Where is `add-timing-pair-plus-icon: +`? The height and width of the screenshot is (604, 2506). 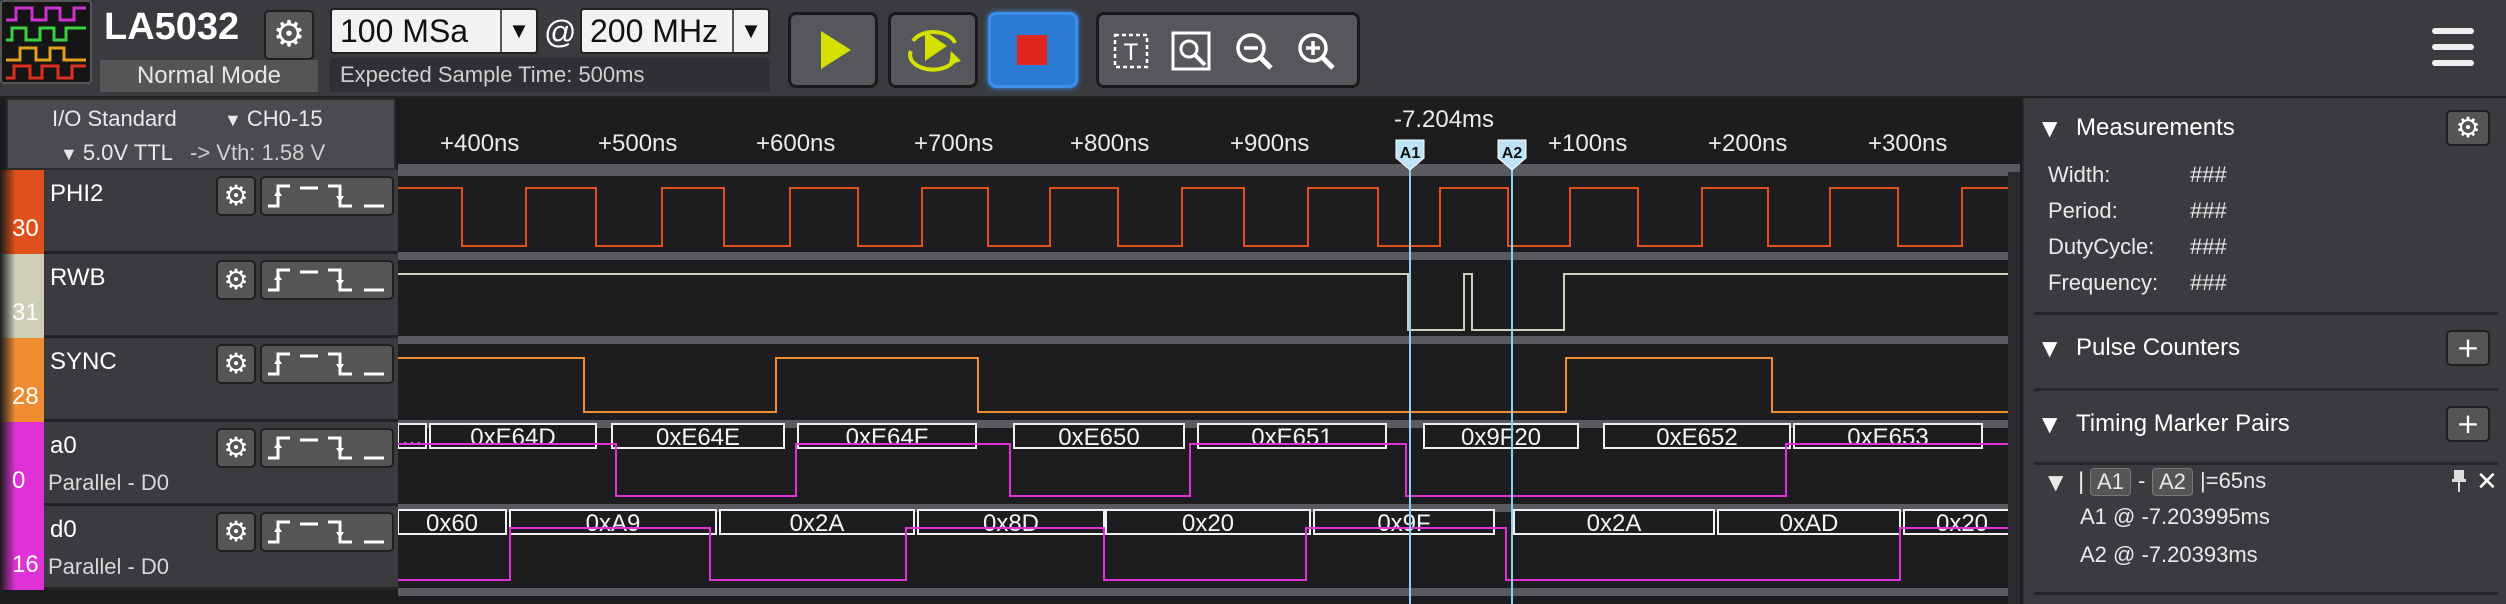 add-timing-pair-plus-icon: + is located at coordinates (2468, 424).